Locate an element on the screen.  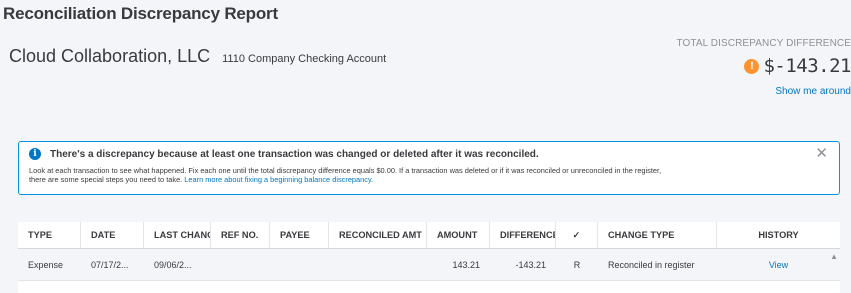
column-header-reconciled-check: ✓ is located at coordinates (577, 235).